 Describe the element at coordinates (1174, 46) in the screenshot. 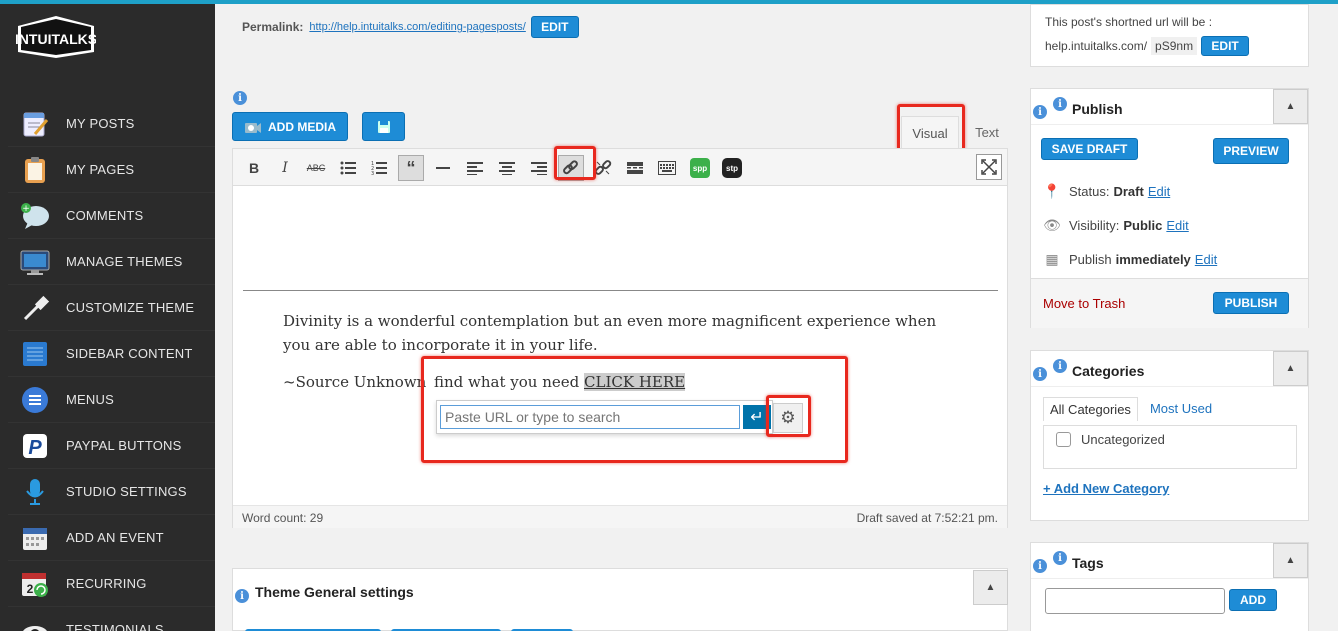

I see `short-url-code: pS9nm` at that location.